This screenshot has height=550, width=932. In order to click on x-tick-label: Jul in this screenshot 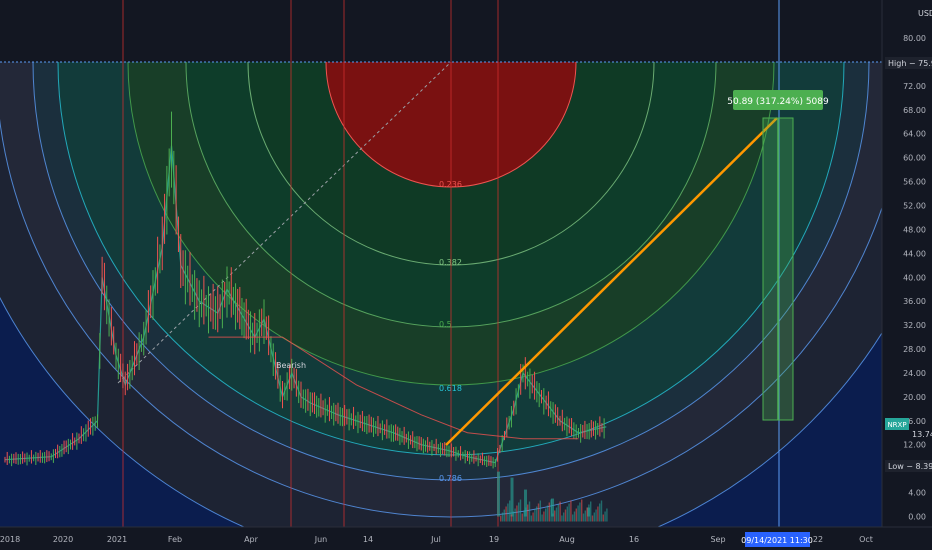, I will do `click(435, 539)`.